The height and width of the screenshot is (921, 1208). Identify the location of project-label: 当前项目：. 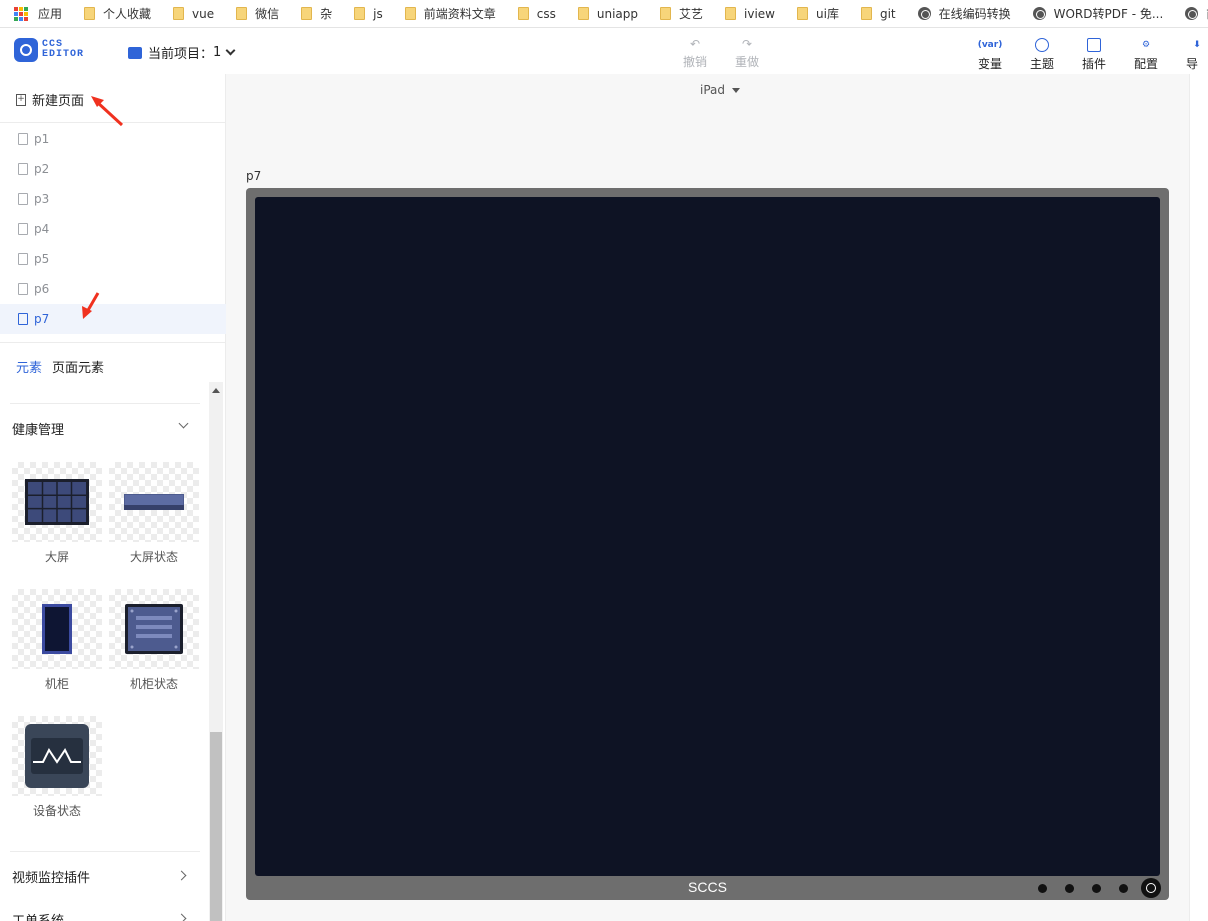
(181, 54).